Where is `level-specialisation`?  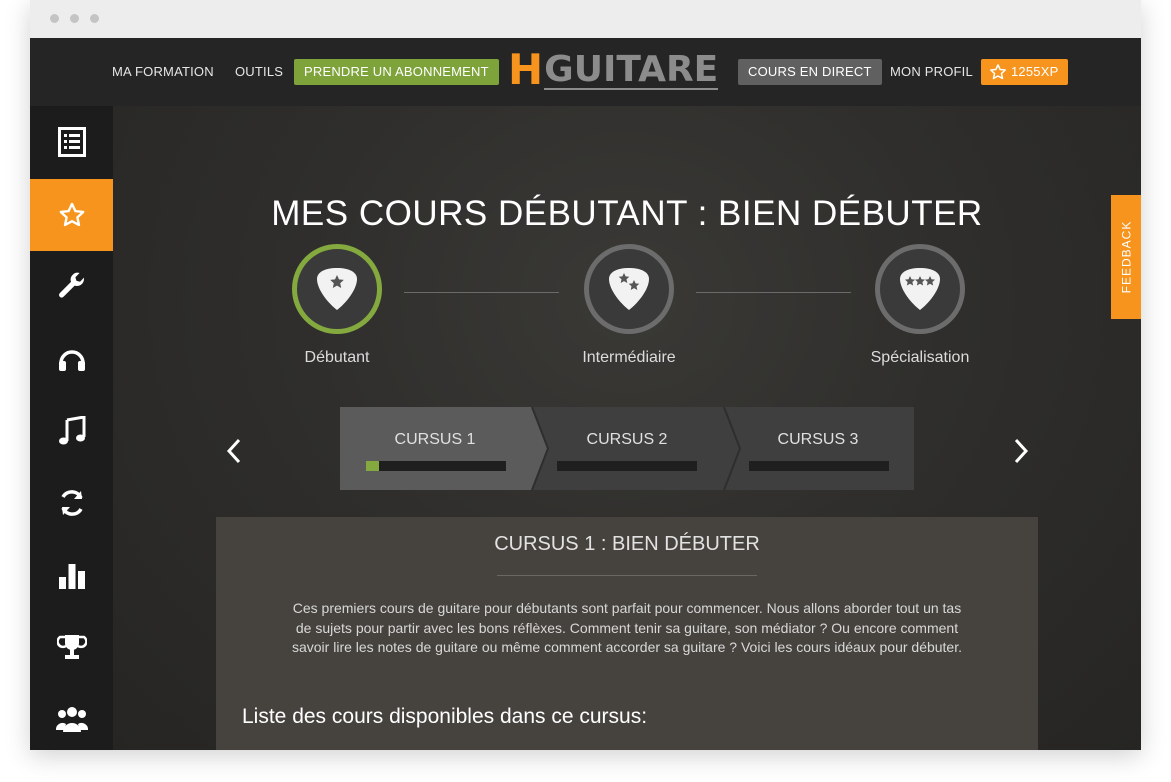 level-specialisation is located at coordinates (920, 289).